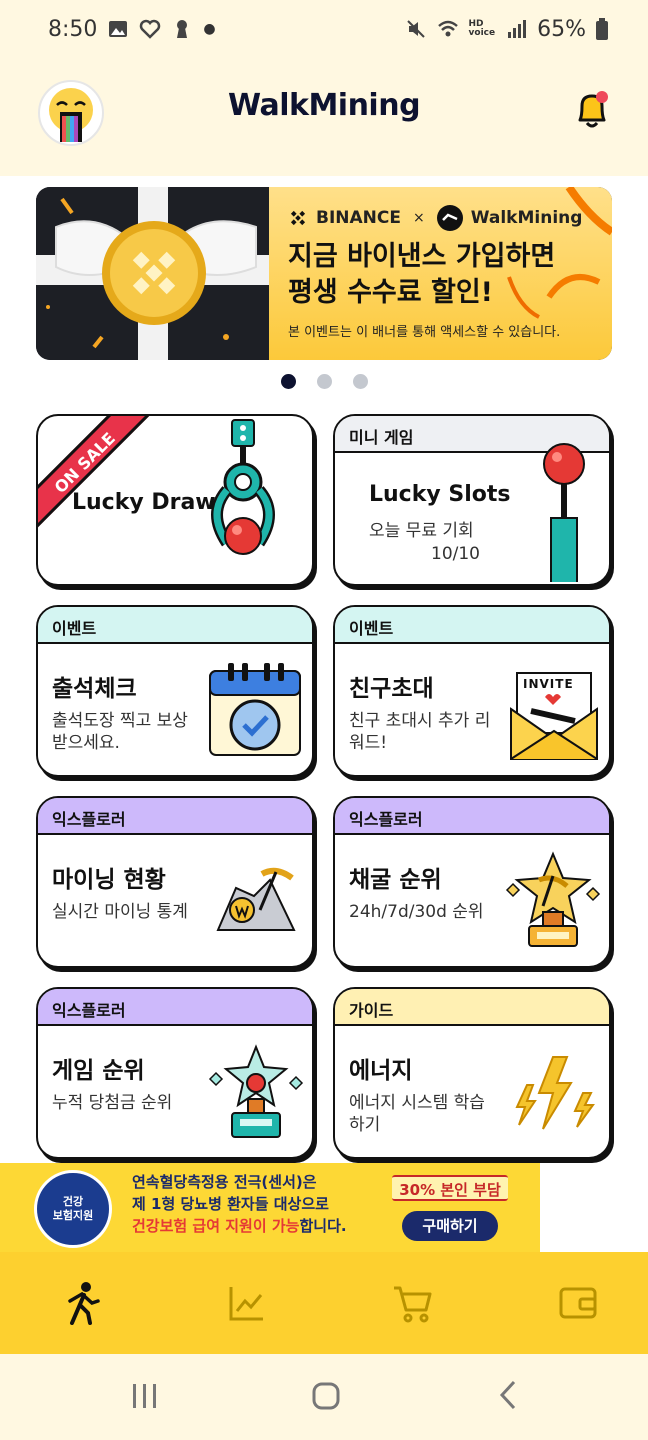 The height and width of the screenshot is (1440, 648). Describe the element at coordinates (555, 1093) in the screenshot. I see `lightning-icon` at that location.